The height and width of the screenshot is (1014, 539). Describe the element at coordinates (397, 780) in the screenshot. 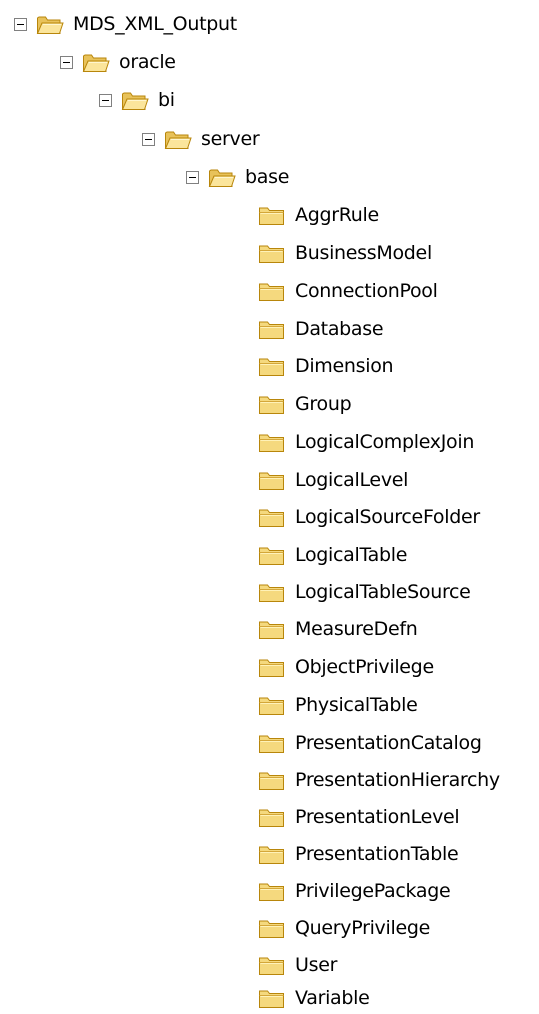

I see `tree-node-label: PresentationHierarchy` at that location.